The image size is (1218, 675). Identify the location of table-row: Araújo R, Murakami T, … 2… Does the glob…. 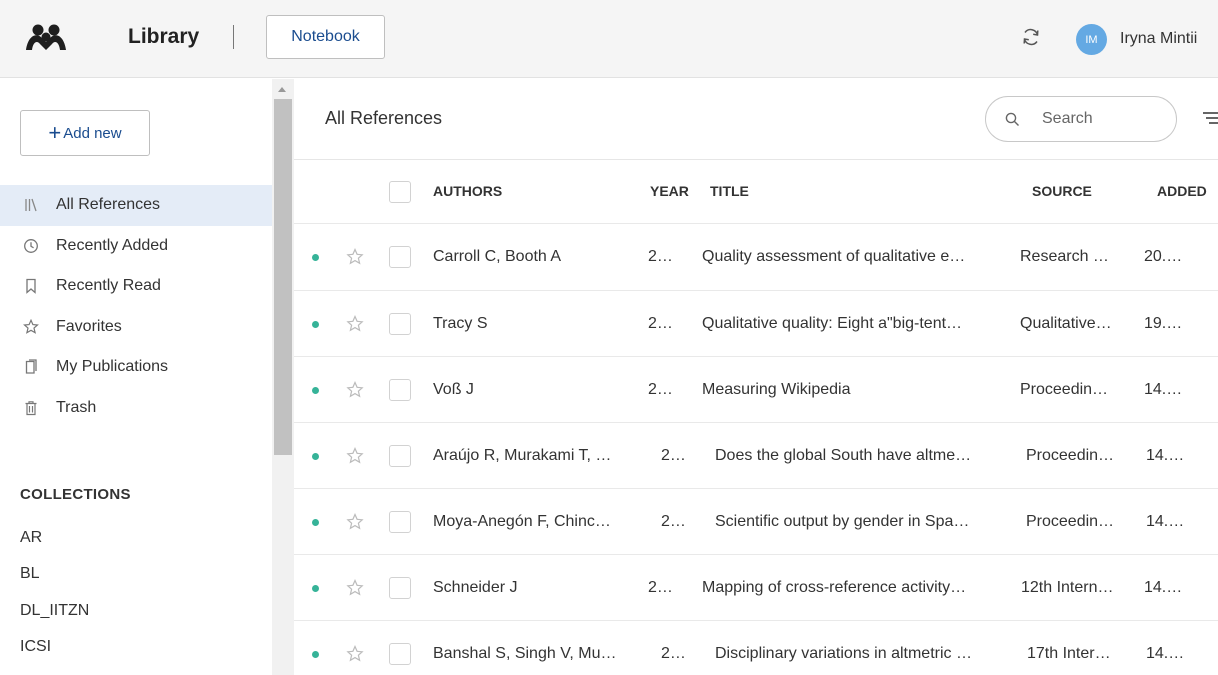
(756, 456).